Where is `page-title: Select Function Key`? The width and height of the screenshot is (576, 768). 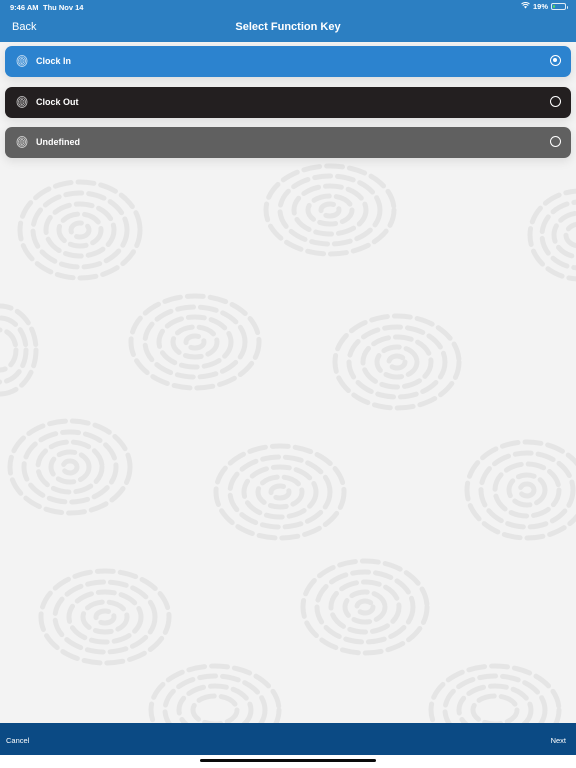
page-title: Select Function Key is located at coordinates (288, 27).